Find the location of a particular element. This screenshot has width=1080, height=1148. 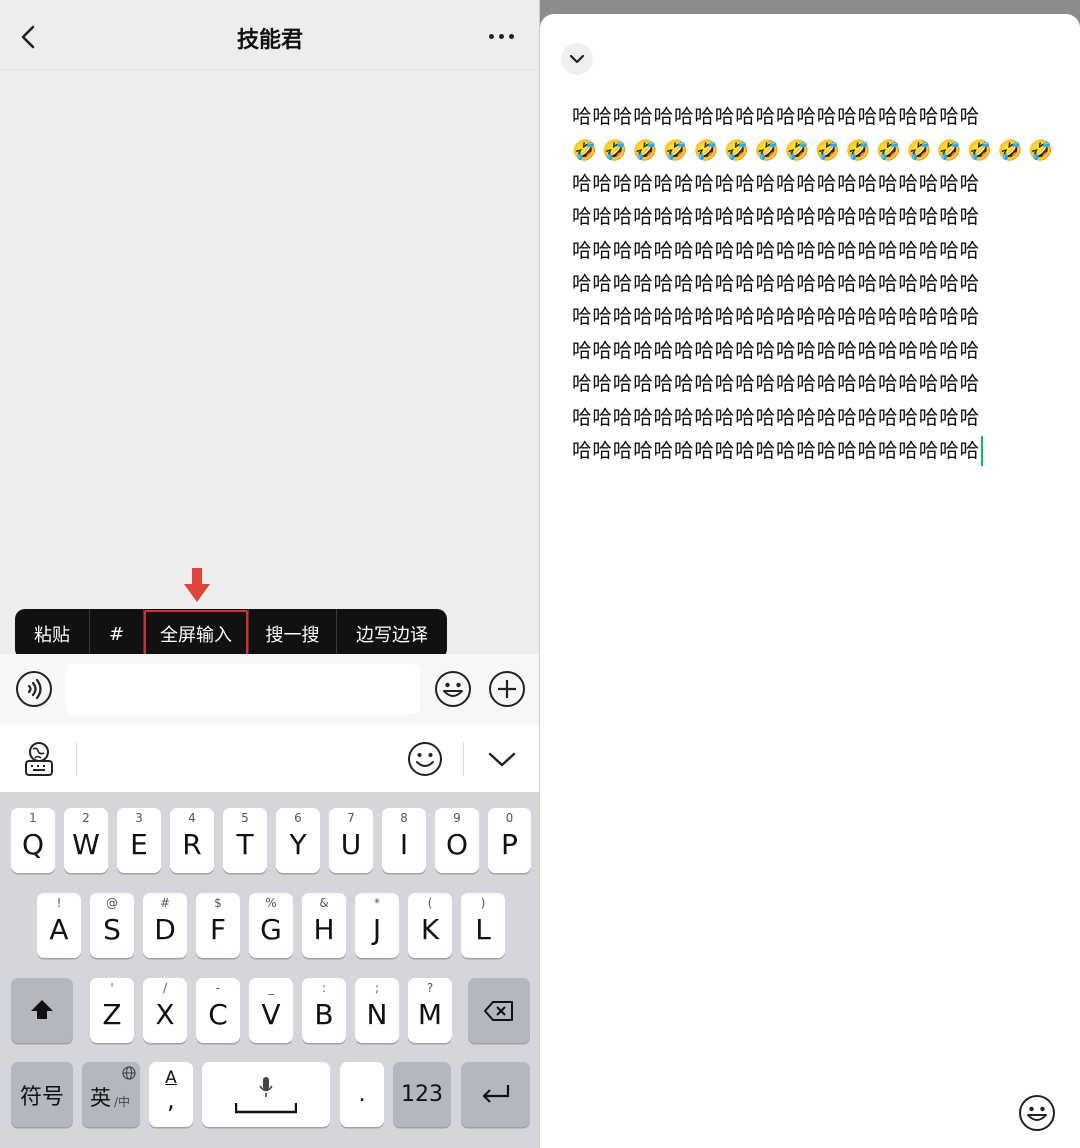

shift-key is located at coordinates (42, 1010).